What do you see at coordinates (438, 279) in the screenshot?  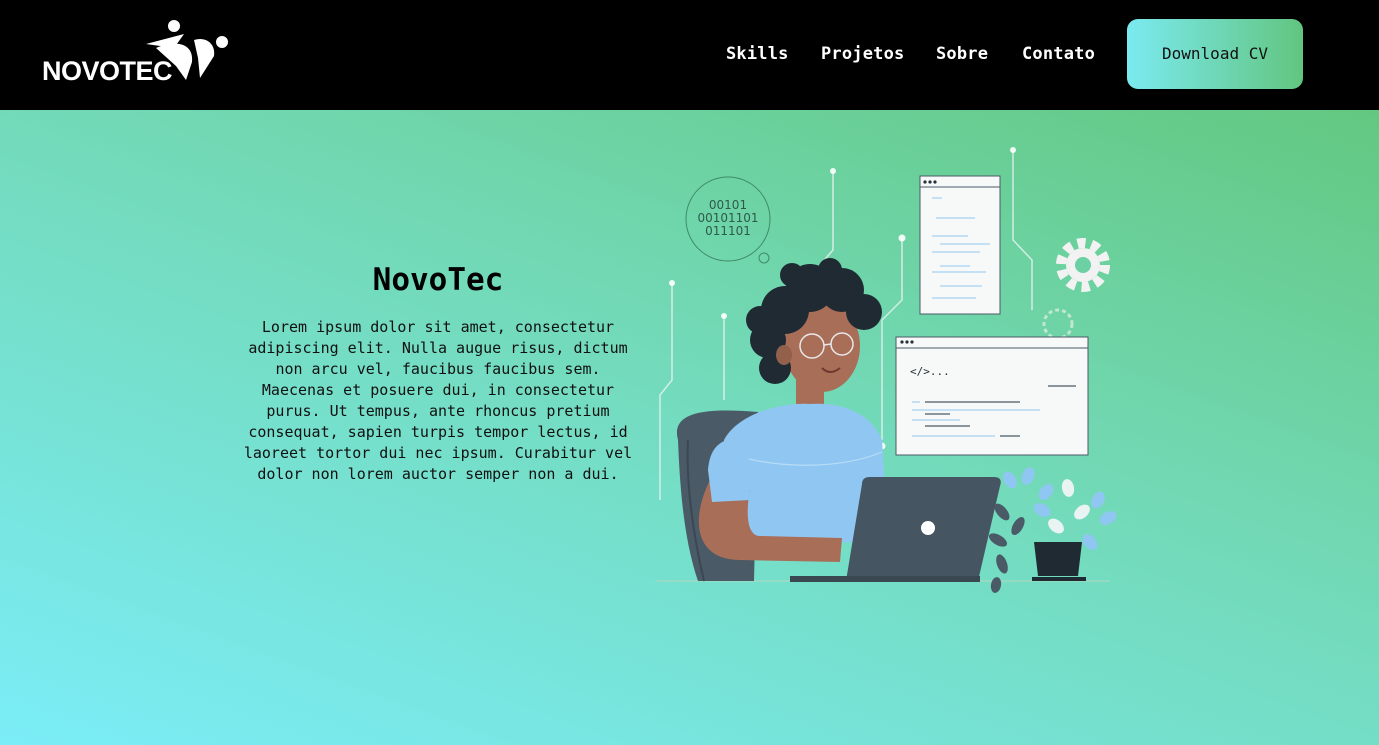 I see `hero-title: NovoTec` at bounding box center [438, 279].